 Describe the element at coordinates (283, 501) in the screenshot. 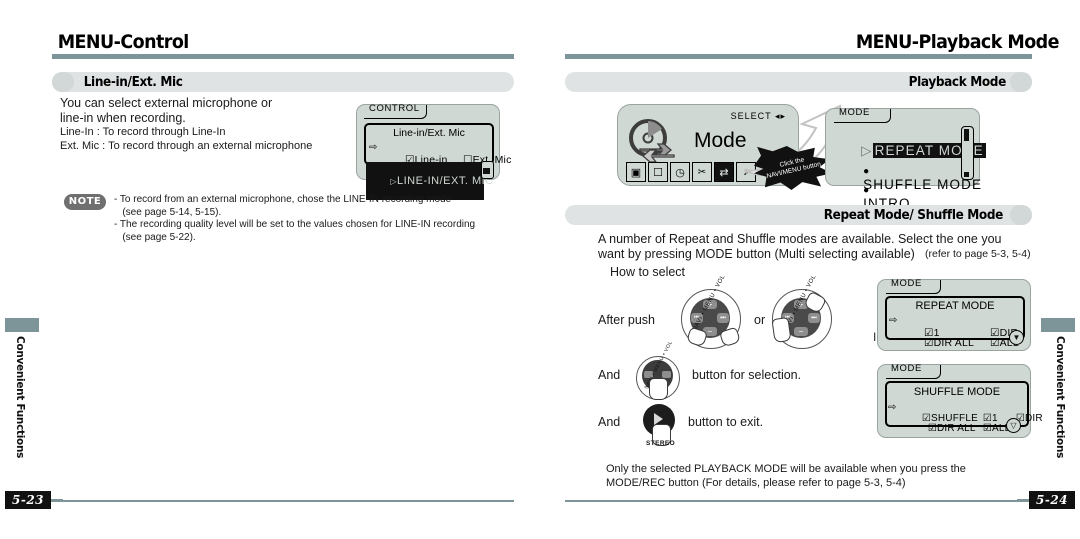

I see `footer-rule-left` at that location.